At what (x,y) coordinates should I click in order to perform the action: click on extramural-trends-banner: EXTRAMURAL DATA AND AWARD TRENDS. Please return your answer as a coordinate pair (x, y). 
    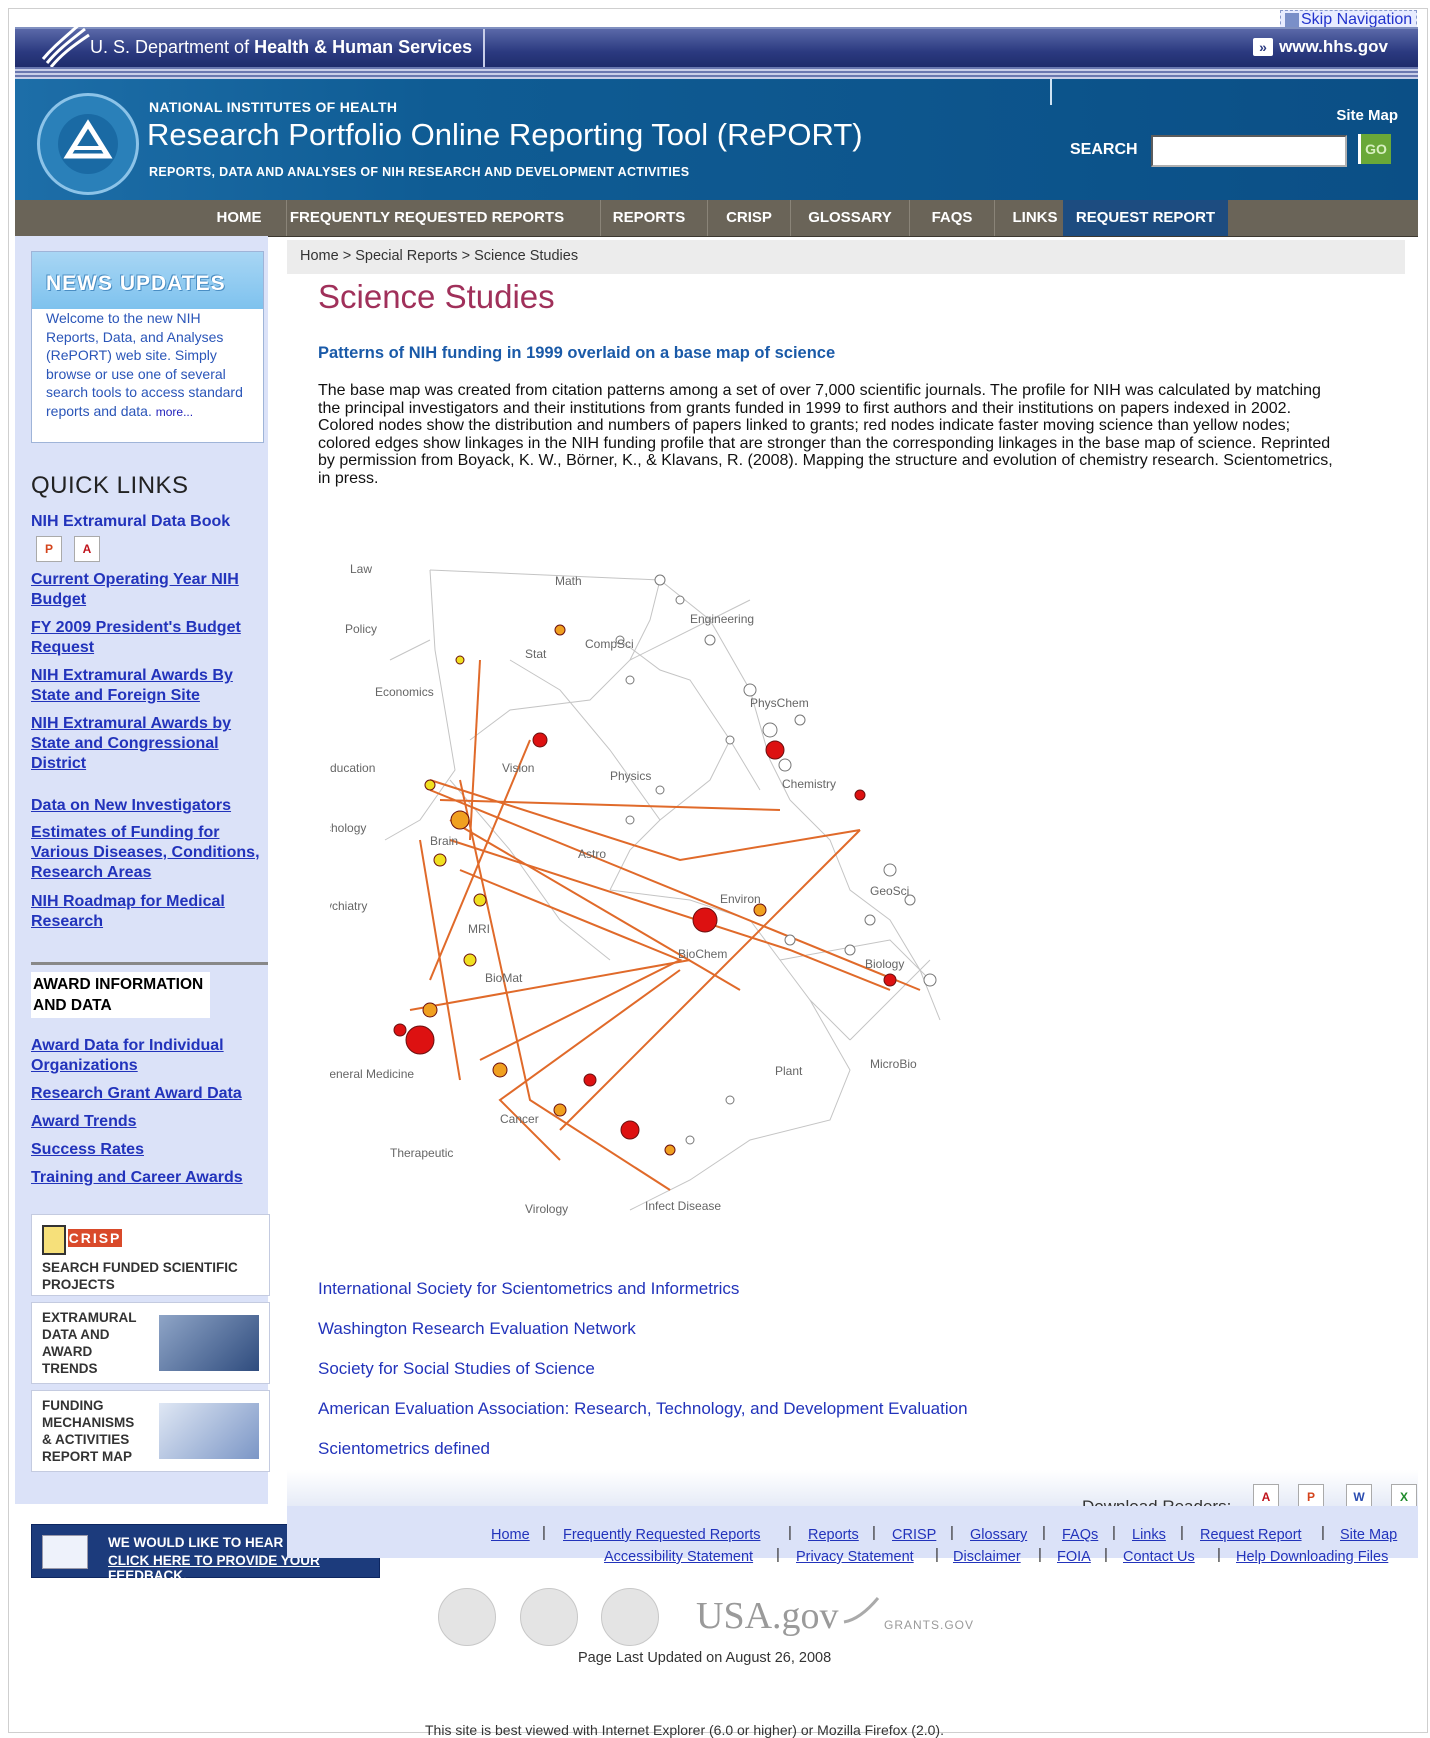
    Looking at the image, I should click on (150, 1343).